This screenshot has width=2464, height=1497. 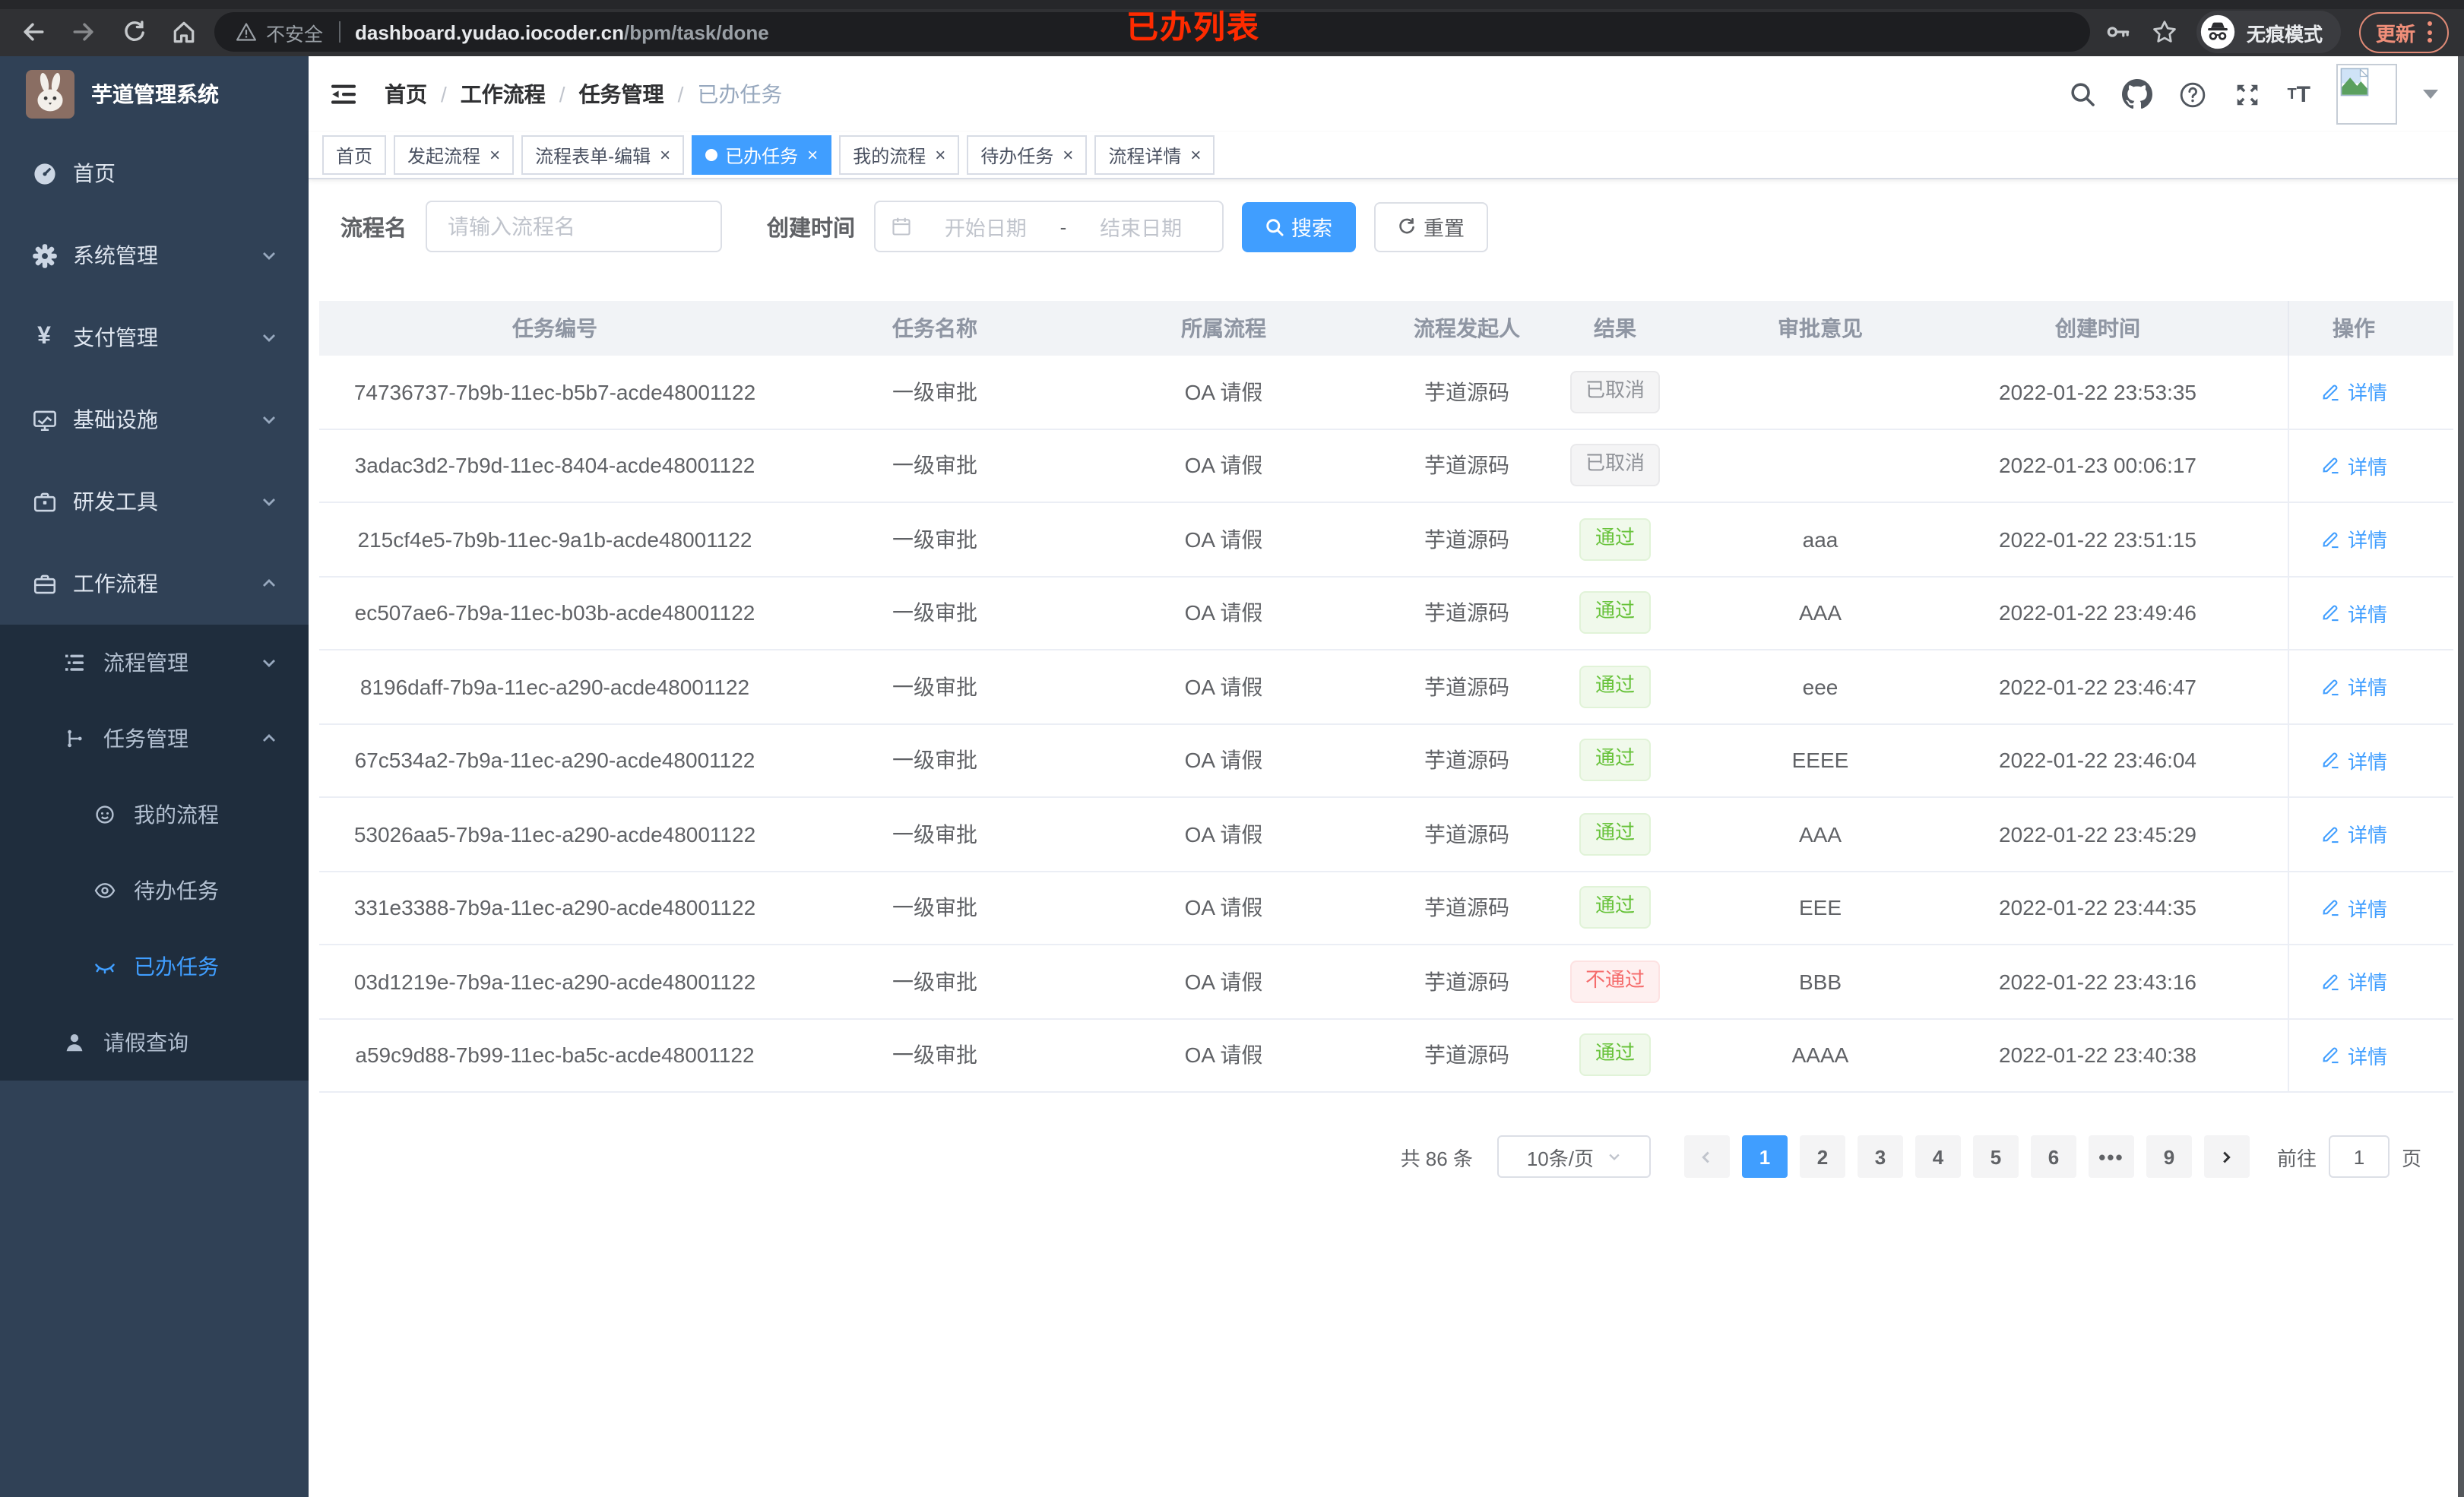 I want to click on avatar-caret-icon, so click(x=2430, y=94).